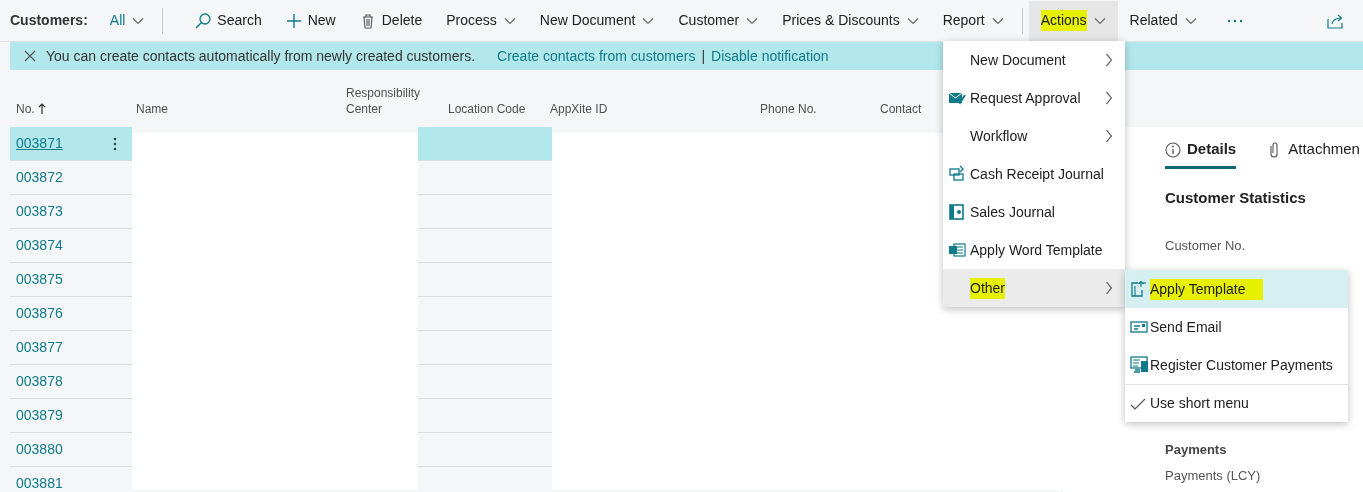 This screenshot has width=1363, height=492. What do you see at coordinates (127, 20) in the screenshot?
I see `view-filter-button: All` at bounding box center [127, 20].